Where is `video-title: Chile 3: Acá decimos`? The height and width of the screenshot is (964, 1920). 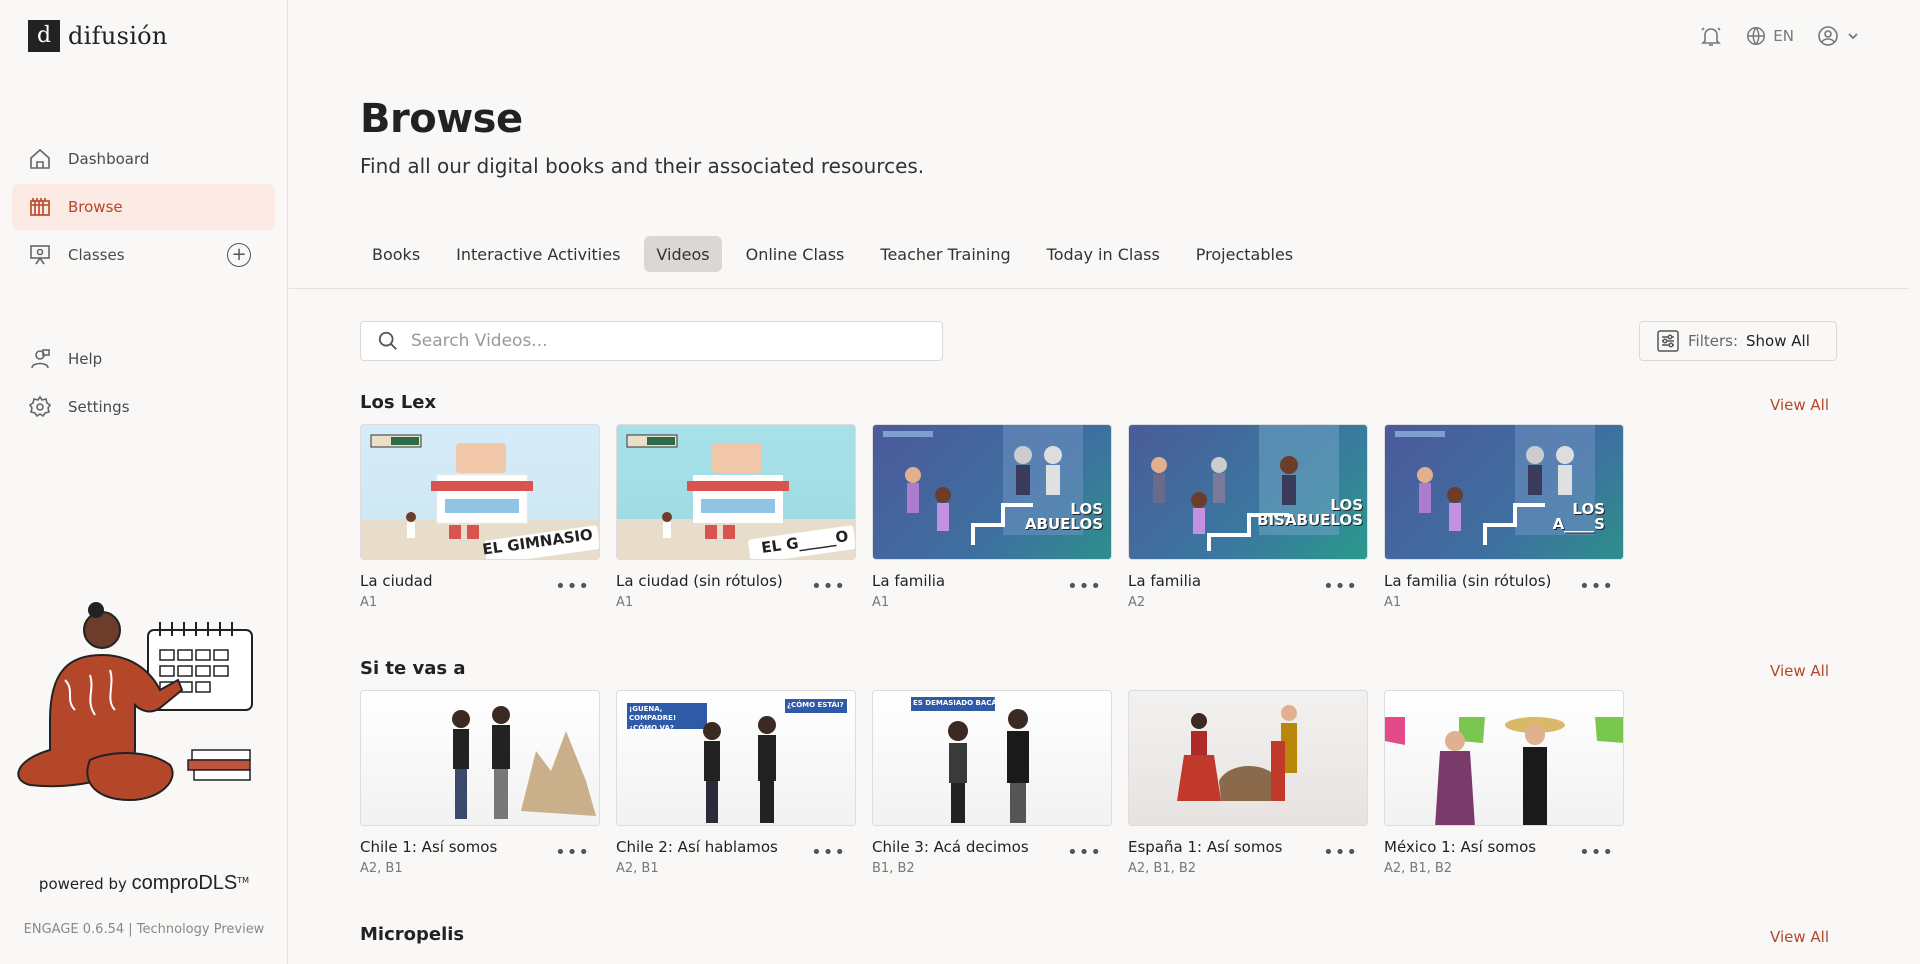 video-title: Chile 3: Acá decimos is located at coordinates (950, 847).